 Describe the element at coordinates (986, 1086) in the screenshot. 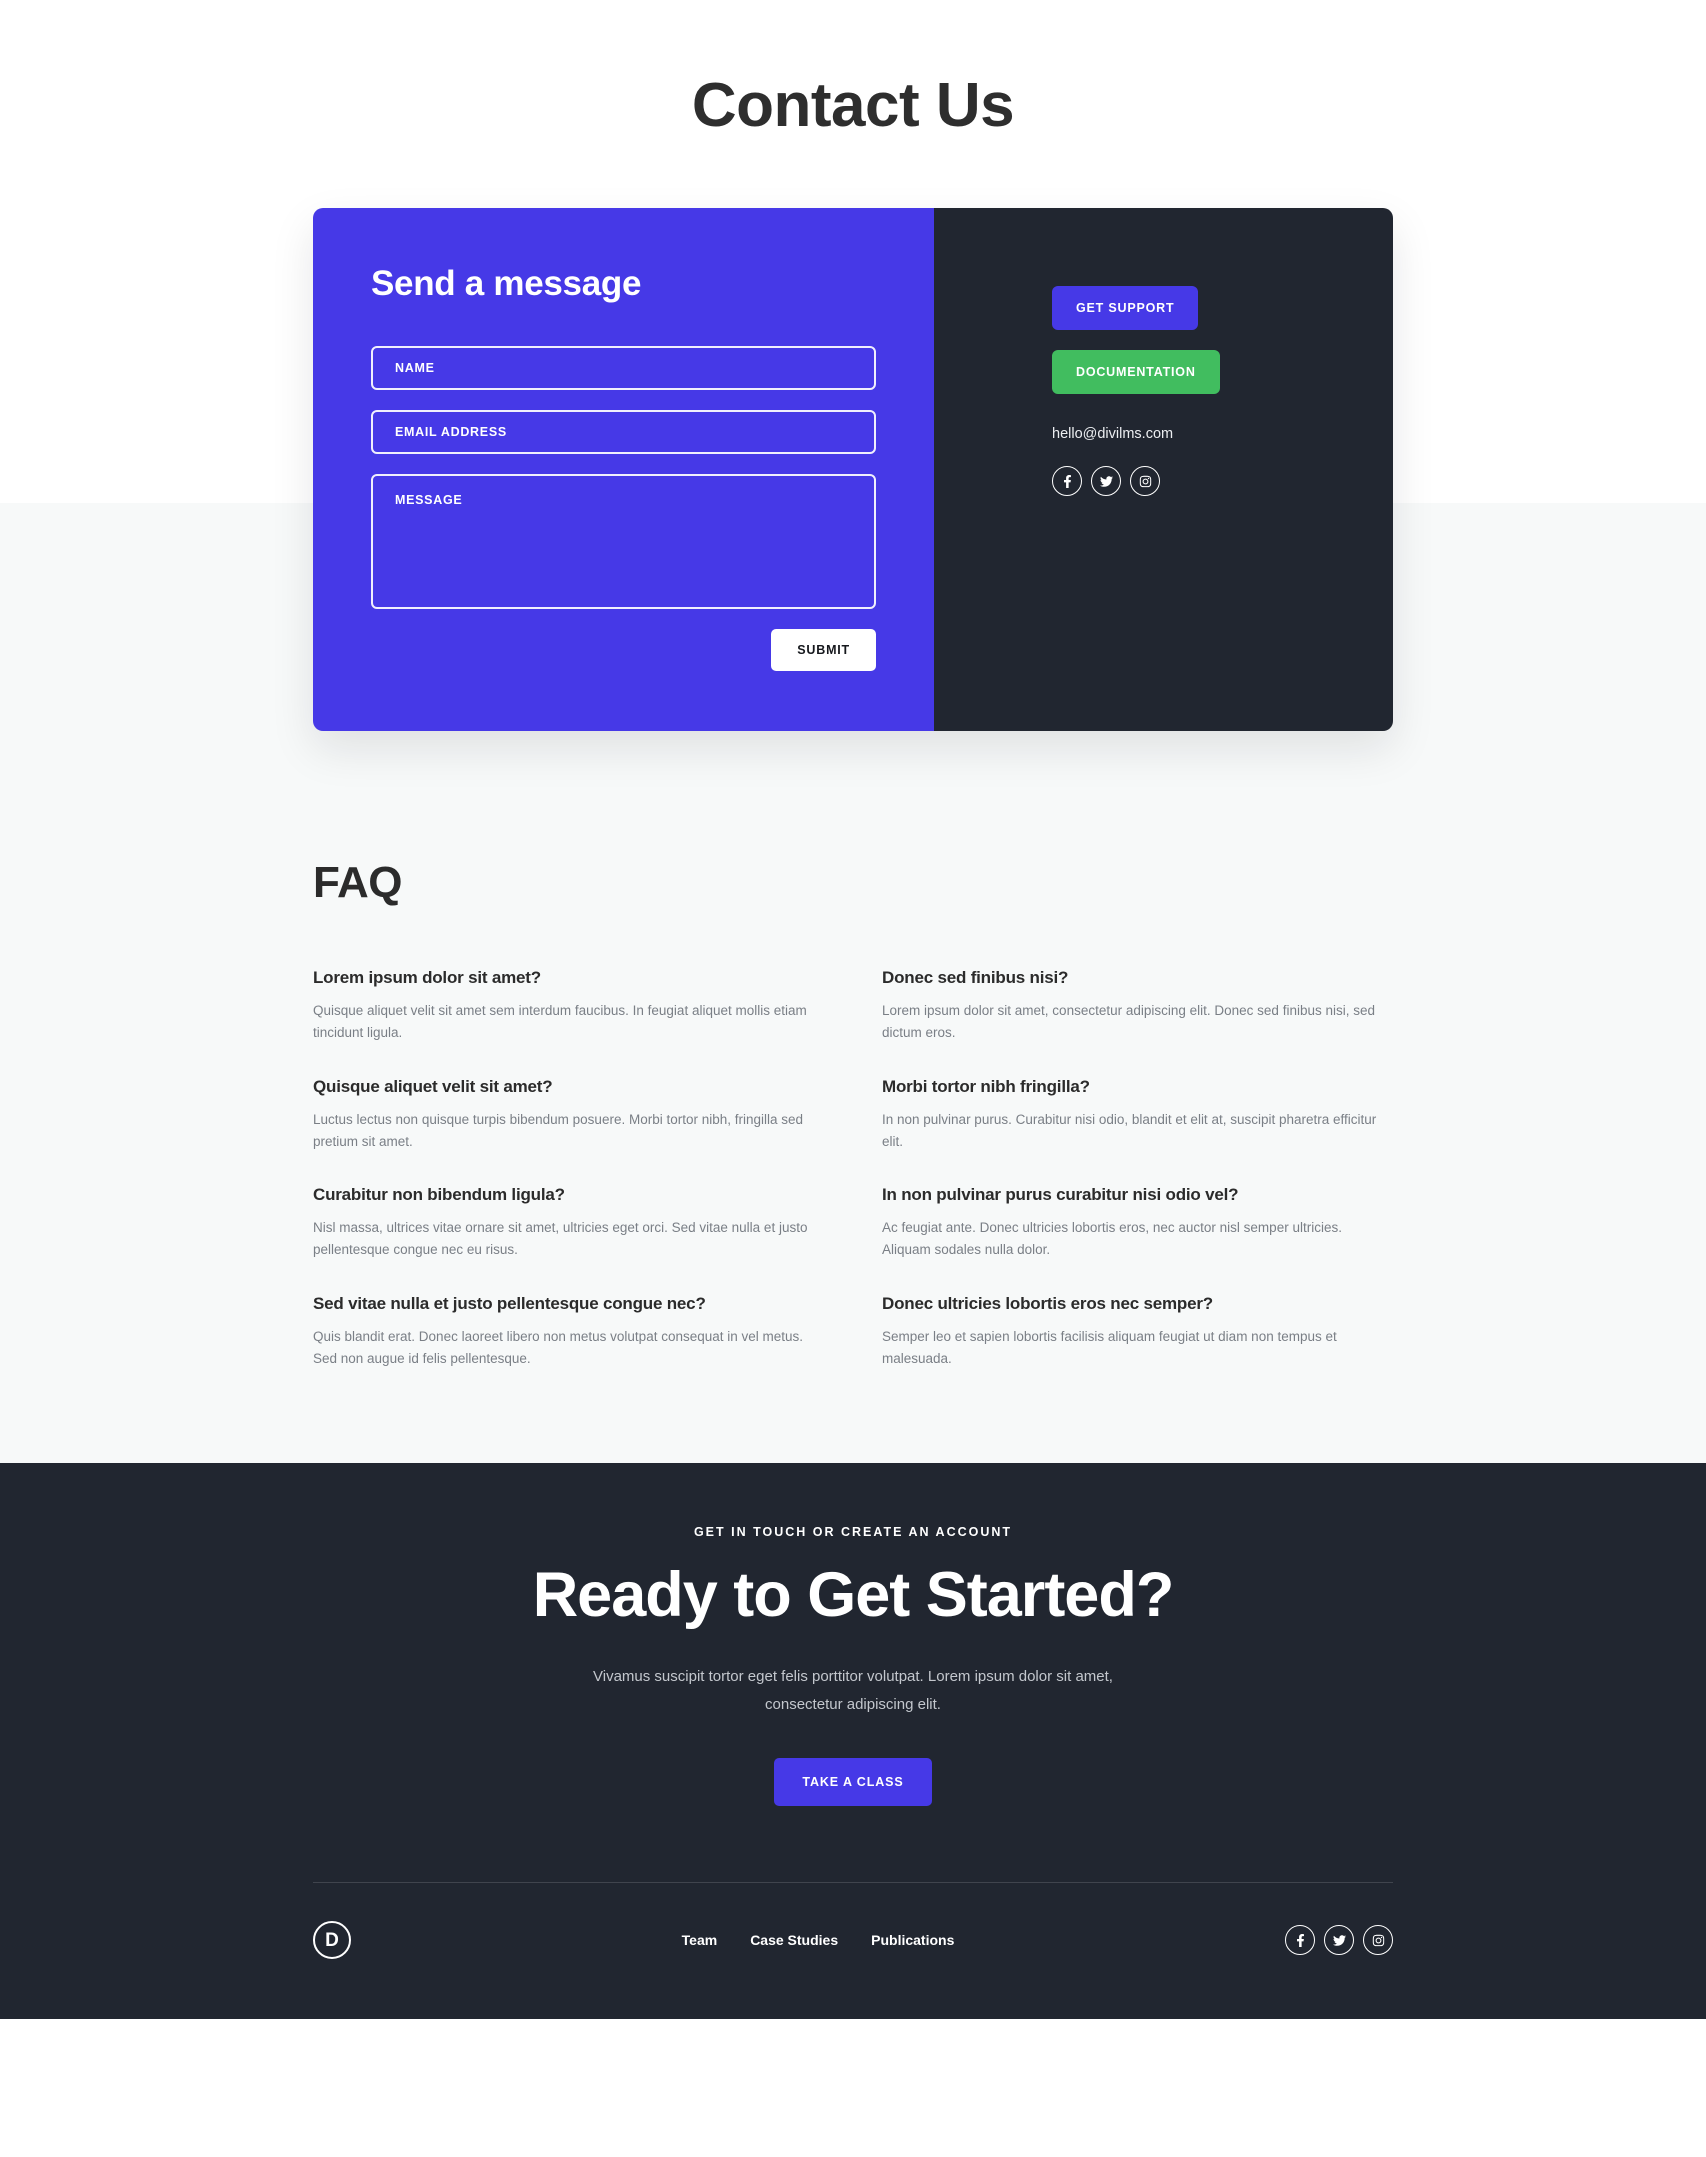

I see `faq-question: Morbi tortor nibh fringilla?` at that location.